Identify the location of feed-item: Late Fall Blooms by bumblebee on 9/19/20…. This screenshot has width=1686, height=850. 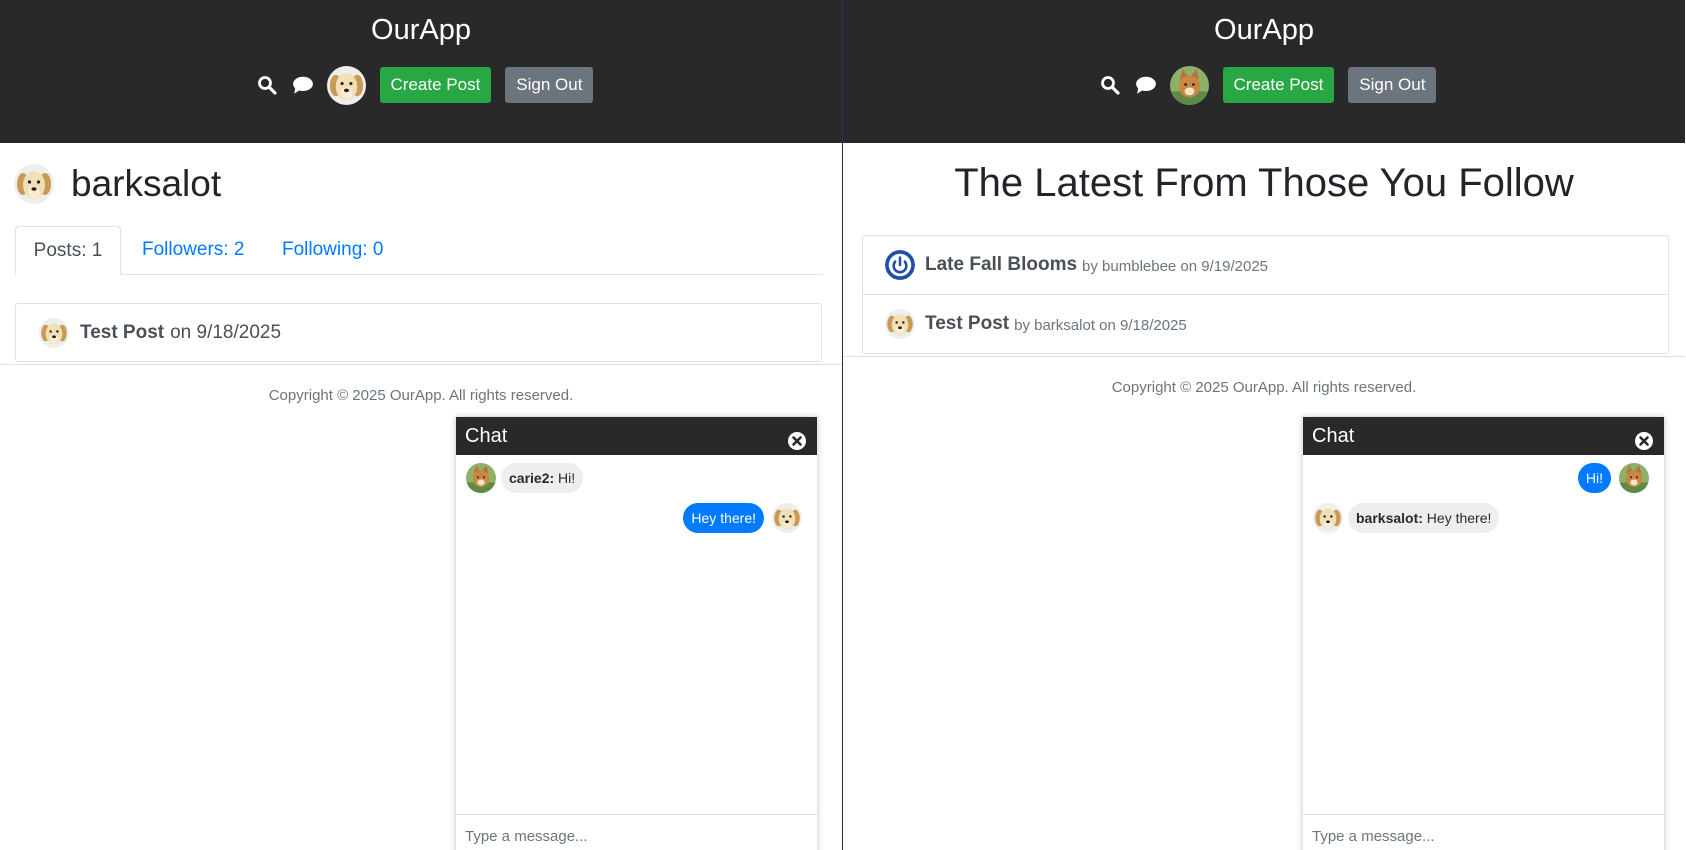
(1265, 265).